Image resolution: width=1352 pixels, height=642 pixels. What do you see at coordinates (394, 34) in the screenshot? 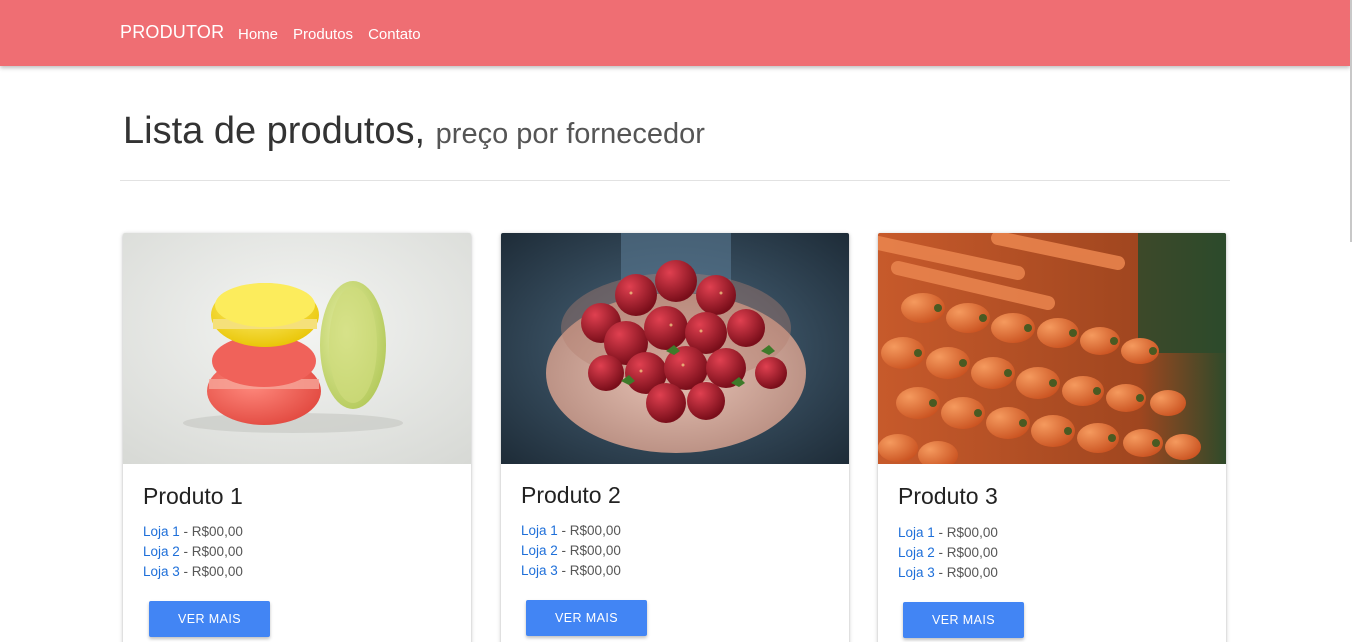
I see `nav-link-contato: Contato` at bounding box center [394, 34].